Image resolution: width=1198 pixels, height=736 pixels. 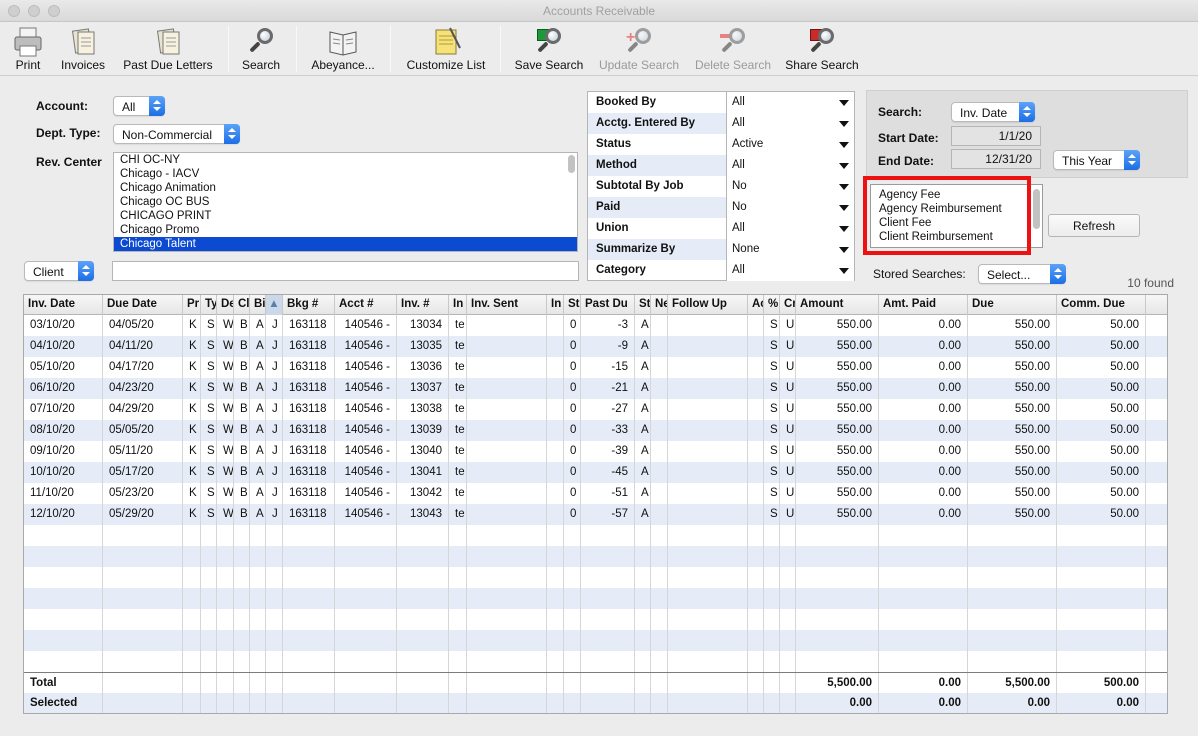 What do you see at coordinates (366, 346) in the screenshot?
I see `table-cell: 140546 -` at bounding box center [366, 346].